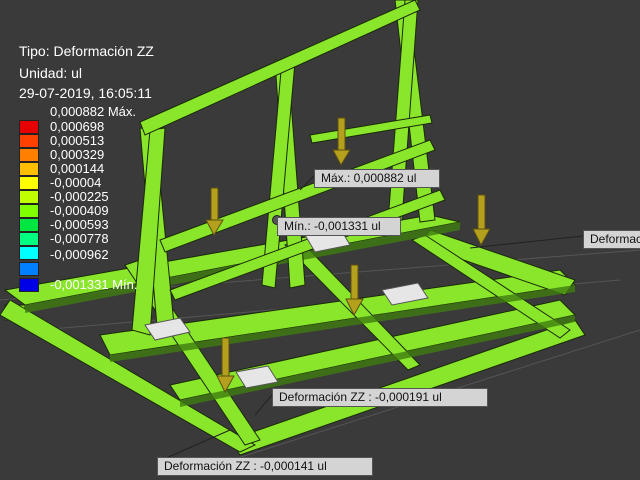 Image resolution: width=640 pixels, height=480 pixels. What do you see at coordinates (77, 168) in the screenshot?
I see `legend-label: 0,000144` at bounding box center [77, 168].